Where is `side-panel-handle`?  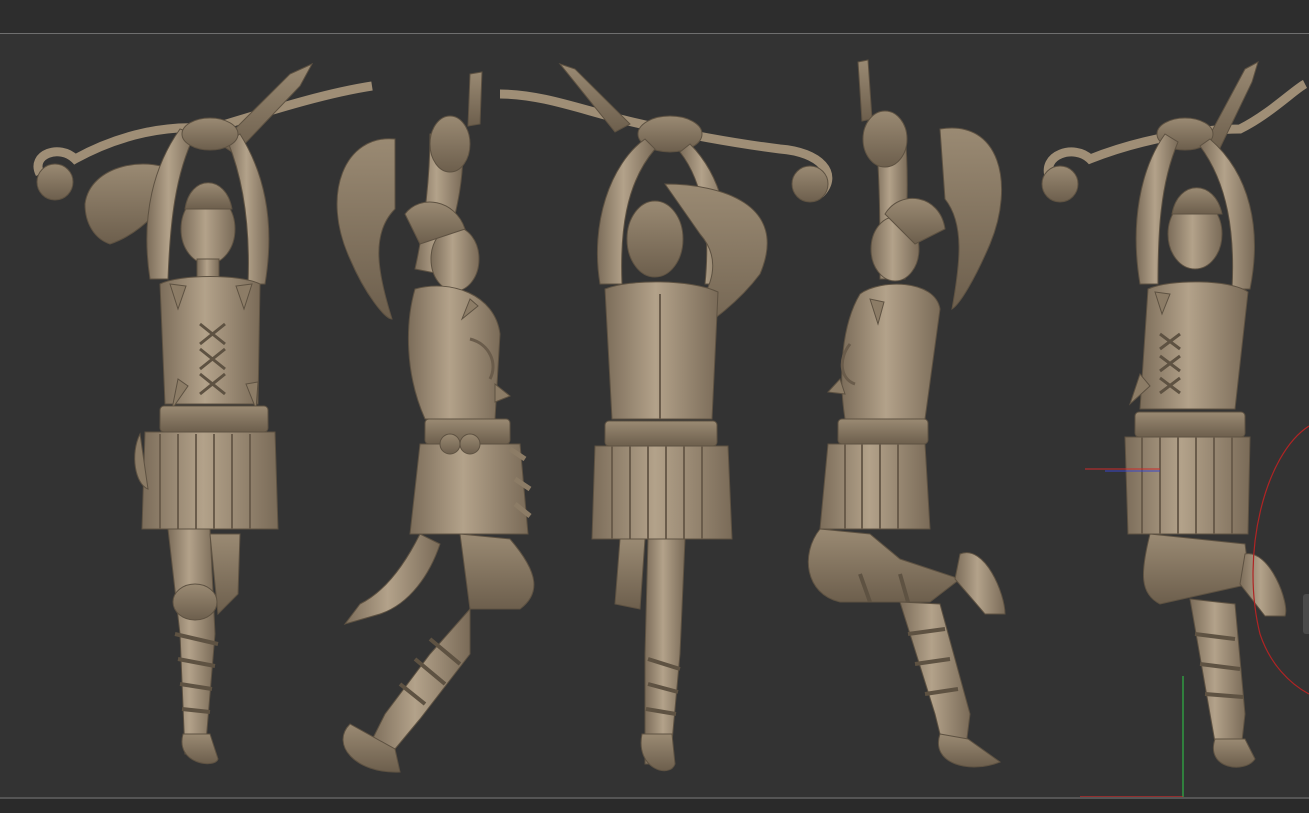 side-panel-handle is located at coordinates (1306, 614).